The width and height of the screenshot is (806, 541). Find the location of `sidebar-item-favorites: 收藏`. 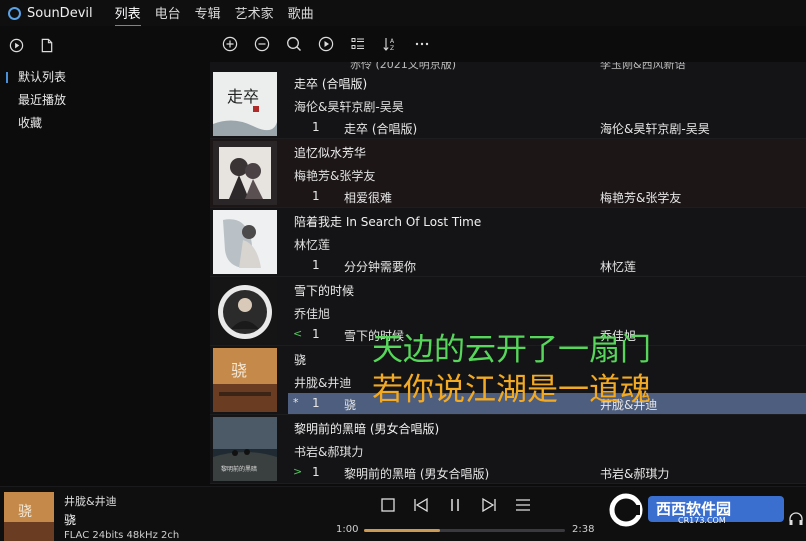

sidebar-item-favorites: 收藏 is located at coordinates (105, 123).